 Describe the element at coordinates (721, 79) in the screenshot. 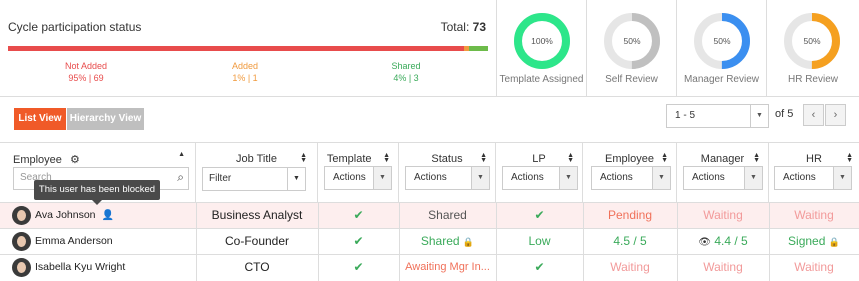

I see `gauge-label: Manager Review` at that location.